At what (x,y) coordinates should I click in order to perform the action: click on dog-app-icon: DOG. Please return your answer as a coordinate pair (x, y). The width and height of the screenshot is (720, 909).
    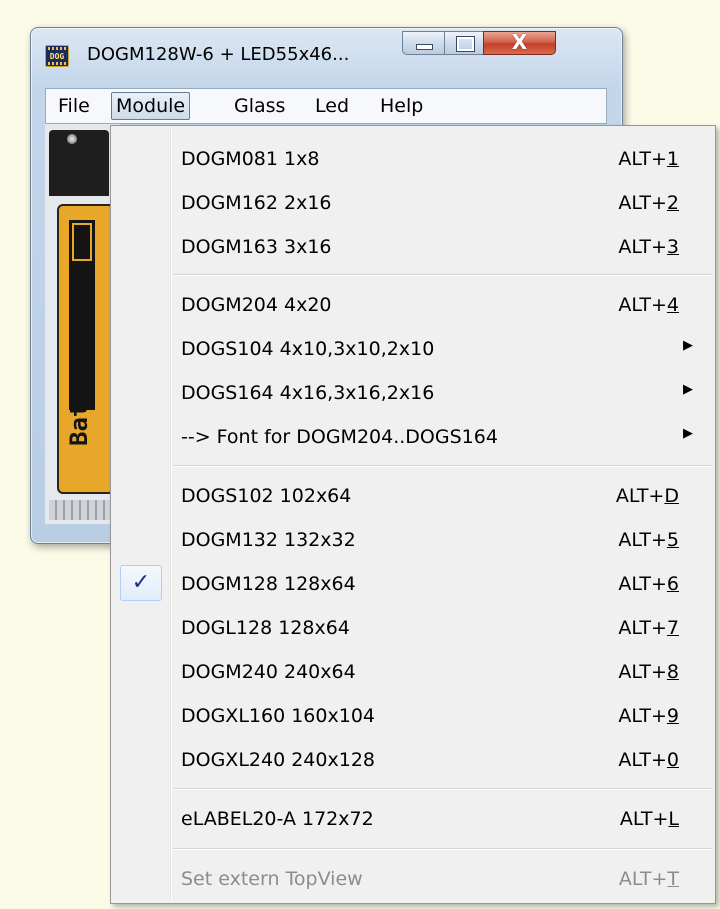
    Looking at the image, I should click on (57, 56).